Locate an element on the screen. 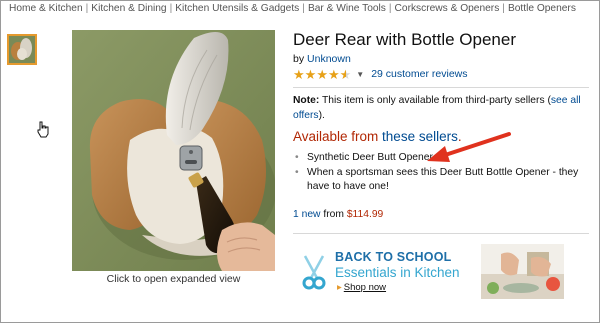  shop-now-link: Shop now is located at coordinates (361, 287).